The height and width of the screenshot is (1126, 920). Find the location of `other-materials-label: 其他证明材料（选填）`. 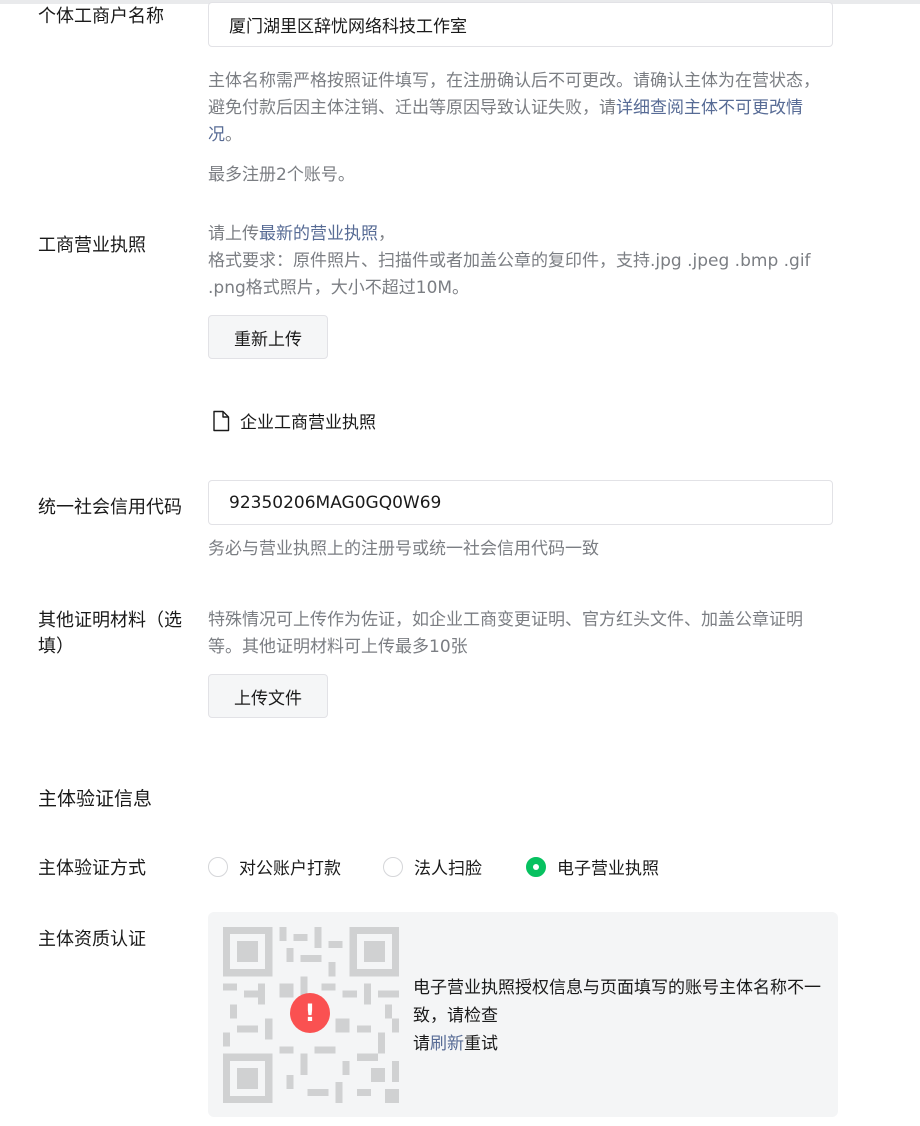

other-materials-label: 其他证明材料（选填） is located at coordinates (110, 634).